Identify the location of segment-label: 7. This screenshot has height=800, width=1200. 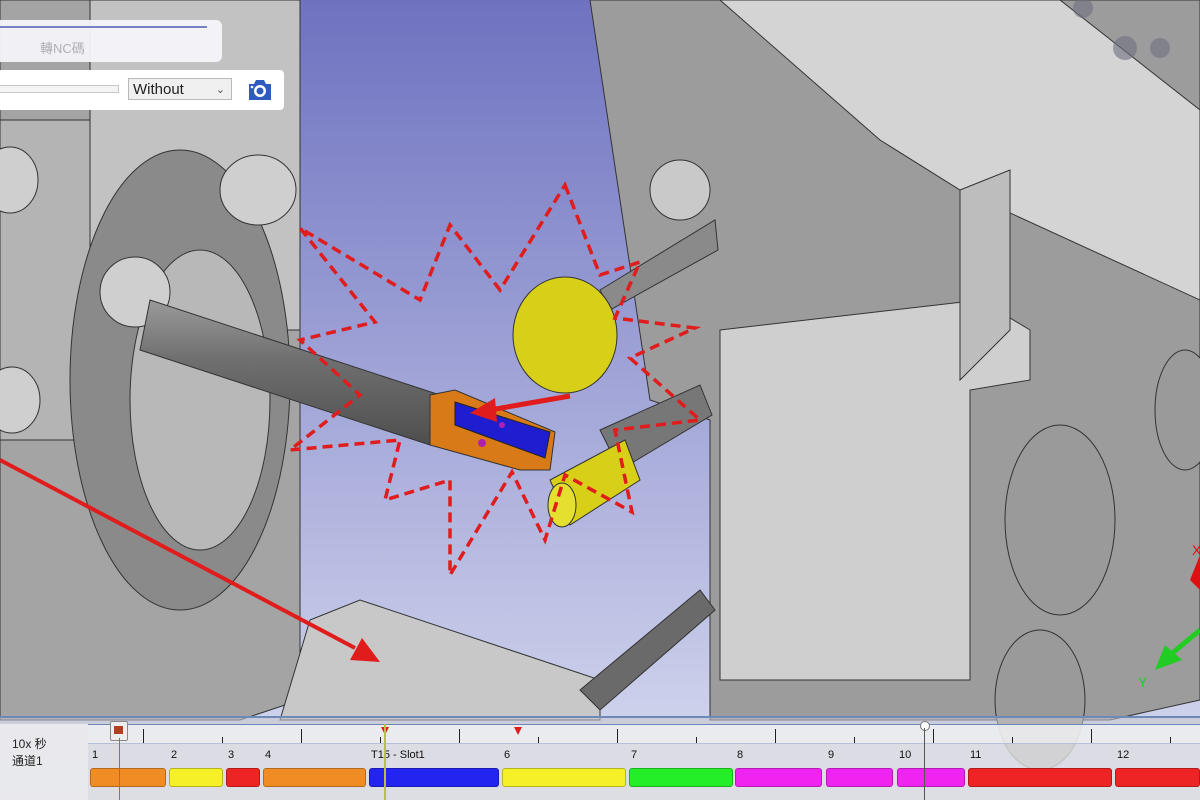
(634, 755).